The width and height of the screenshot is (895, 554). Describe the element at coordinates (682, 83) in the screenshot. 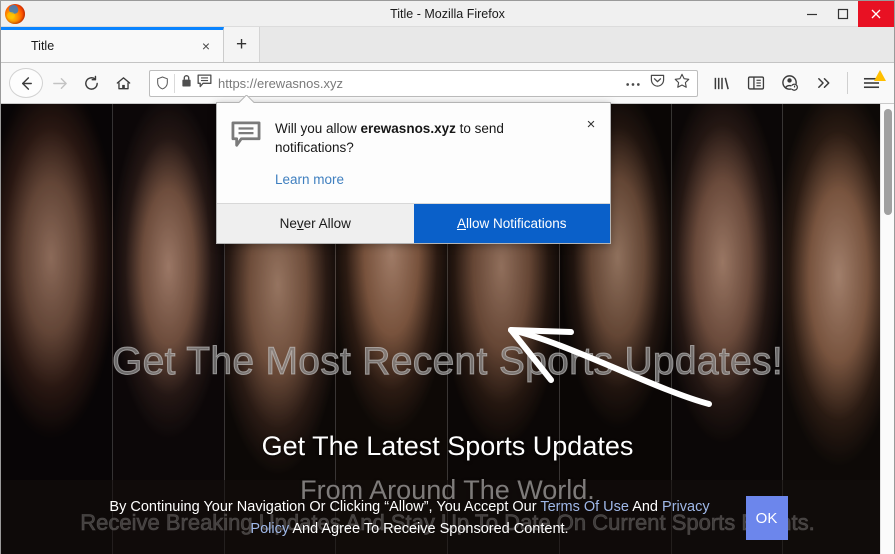

I see `bookmark-star-icon` at that location.